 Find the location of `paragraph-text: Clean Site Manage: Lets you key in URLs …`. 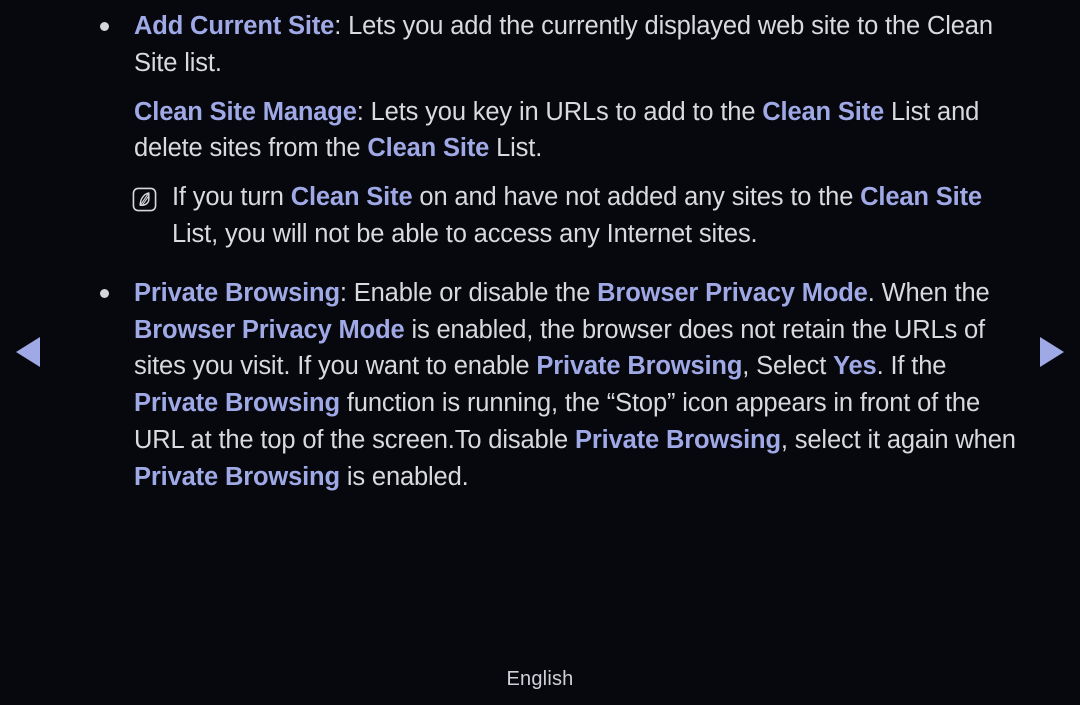

paragraph-text: Clean Site Manage: Lets you key in URLs … is located at coordinates (579, 131).